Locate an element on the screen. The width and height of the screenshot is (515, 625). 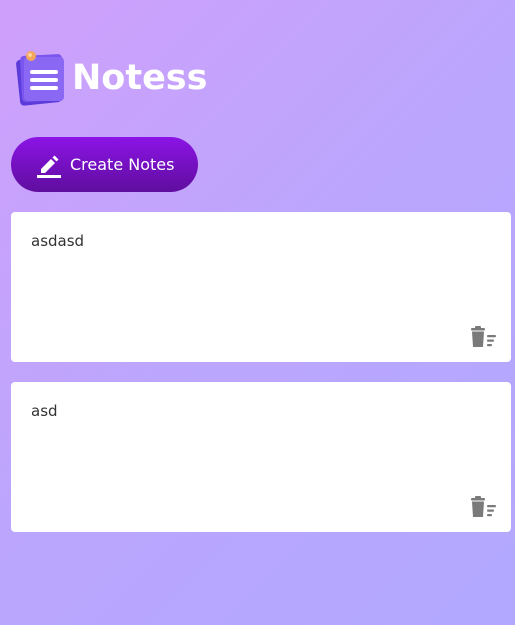
app-header: Notess is located at coordinates (111, 78).